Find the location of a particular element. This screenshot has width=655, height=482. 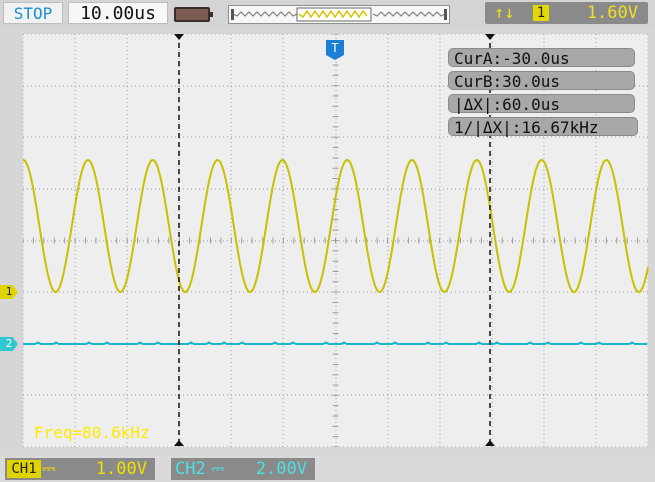

ch2-tag: CH2 is located at coordinates (190, 469).